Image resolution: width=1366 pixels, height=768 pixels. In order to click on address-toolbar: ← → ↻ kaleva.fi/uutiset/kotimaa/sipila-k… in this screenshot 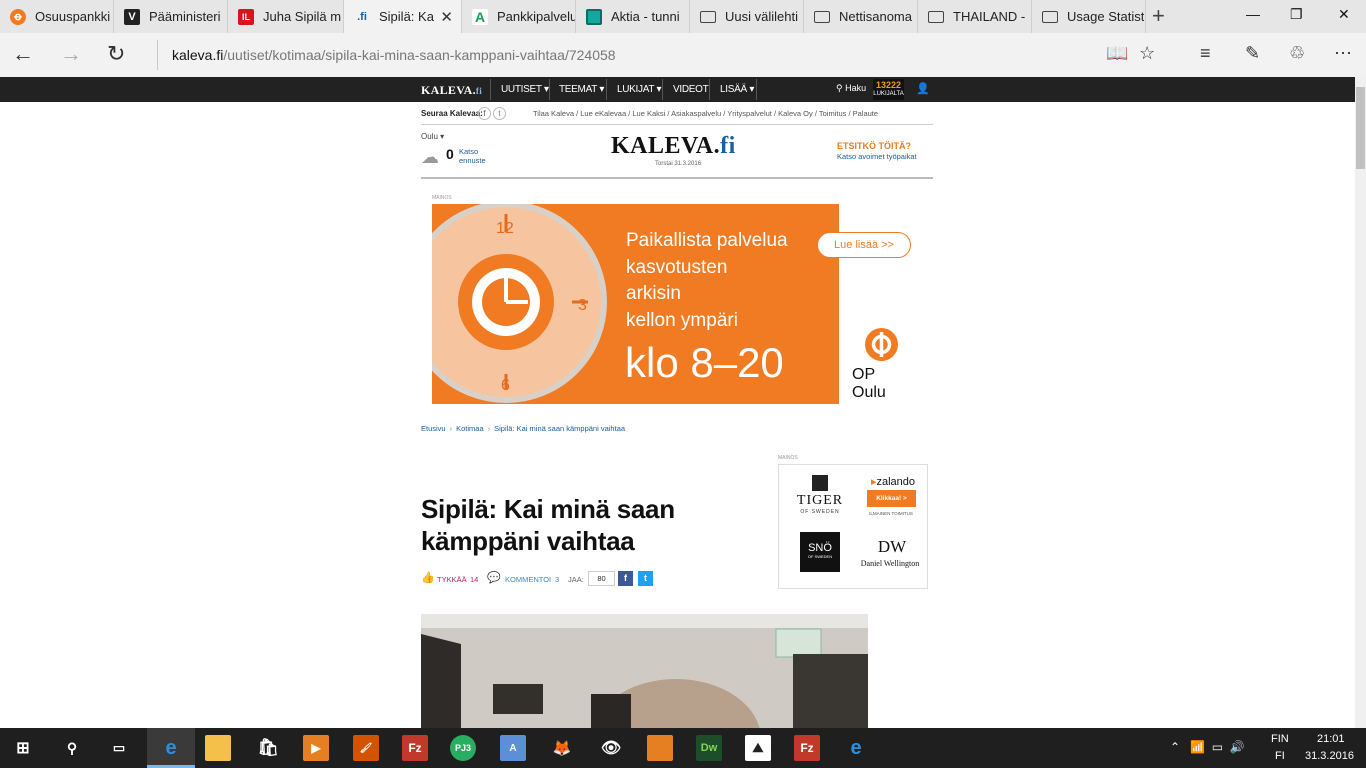, I will do `click(683, 55)`.